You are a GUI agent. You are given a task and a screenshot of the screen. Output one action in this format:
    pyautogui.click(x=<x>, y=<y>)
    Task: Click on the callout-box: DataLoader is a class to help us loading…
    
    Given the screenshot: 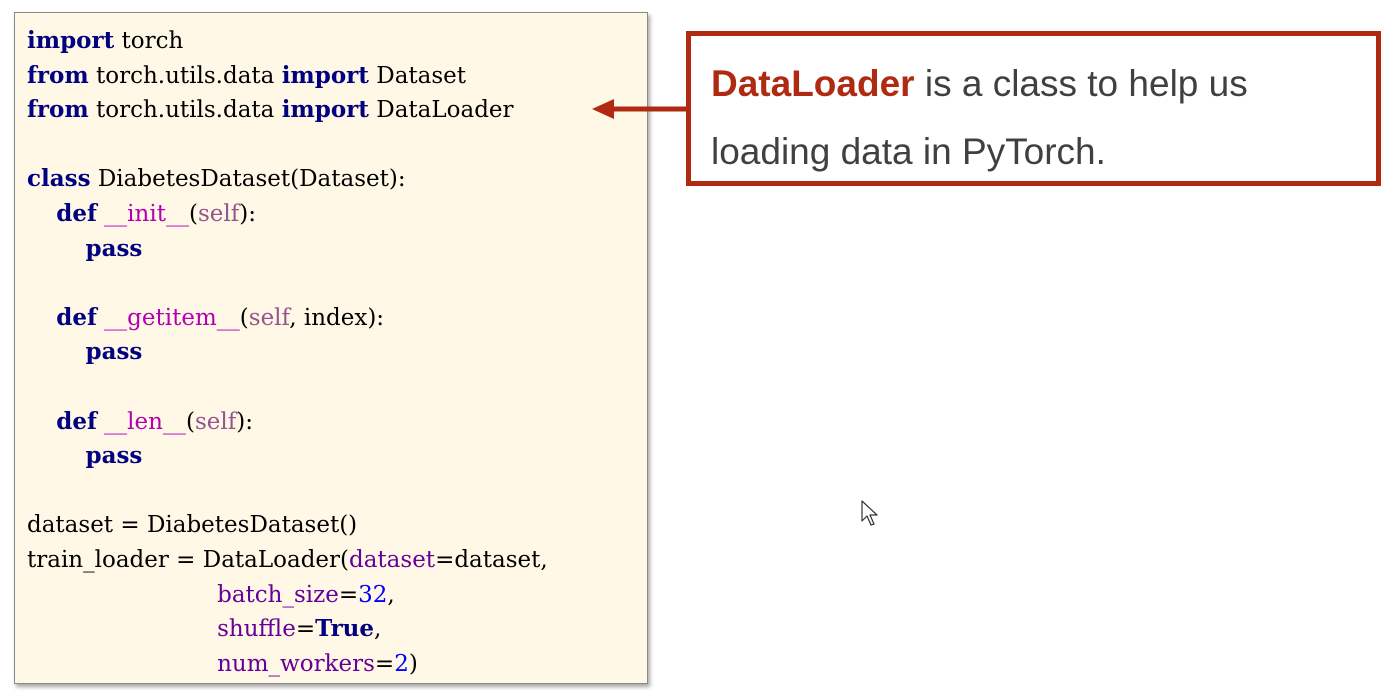 What is the action you would take?
    pyautogui.click(x=1033, y=108)
    